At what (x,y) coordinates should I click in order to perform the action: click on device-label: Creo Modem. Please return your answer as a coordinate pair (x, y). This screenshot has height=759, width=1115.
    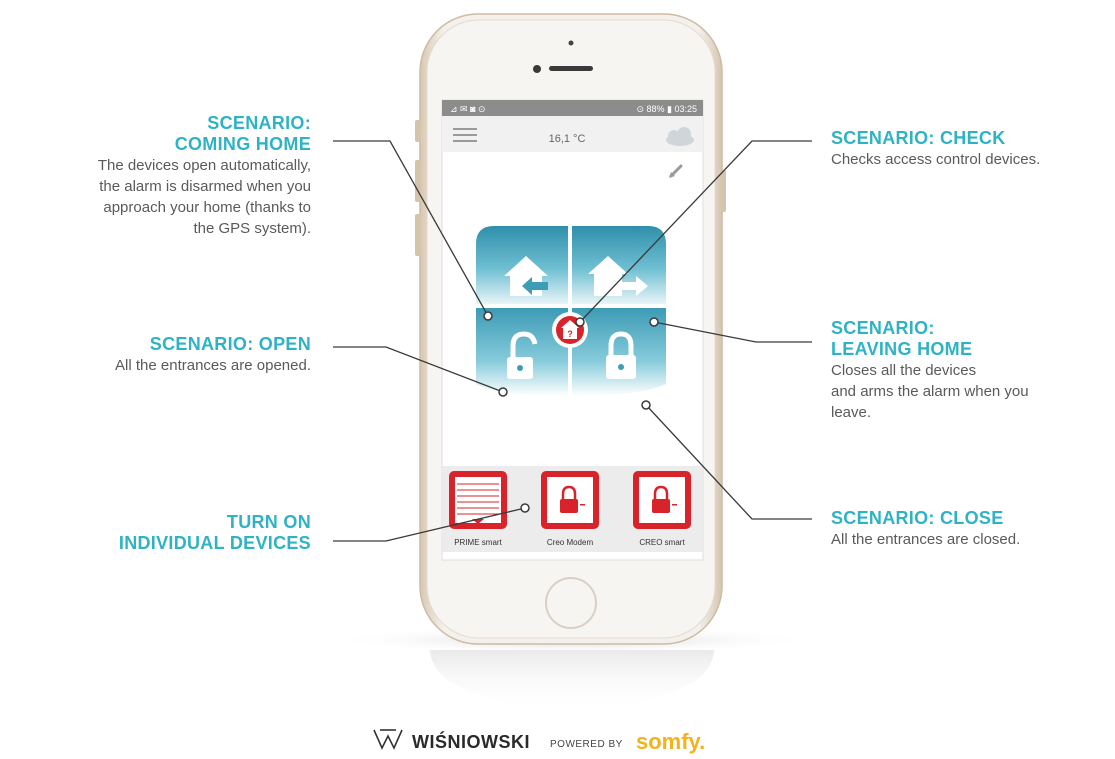
    Looking at the image, I should click on (570, 542).